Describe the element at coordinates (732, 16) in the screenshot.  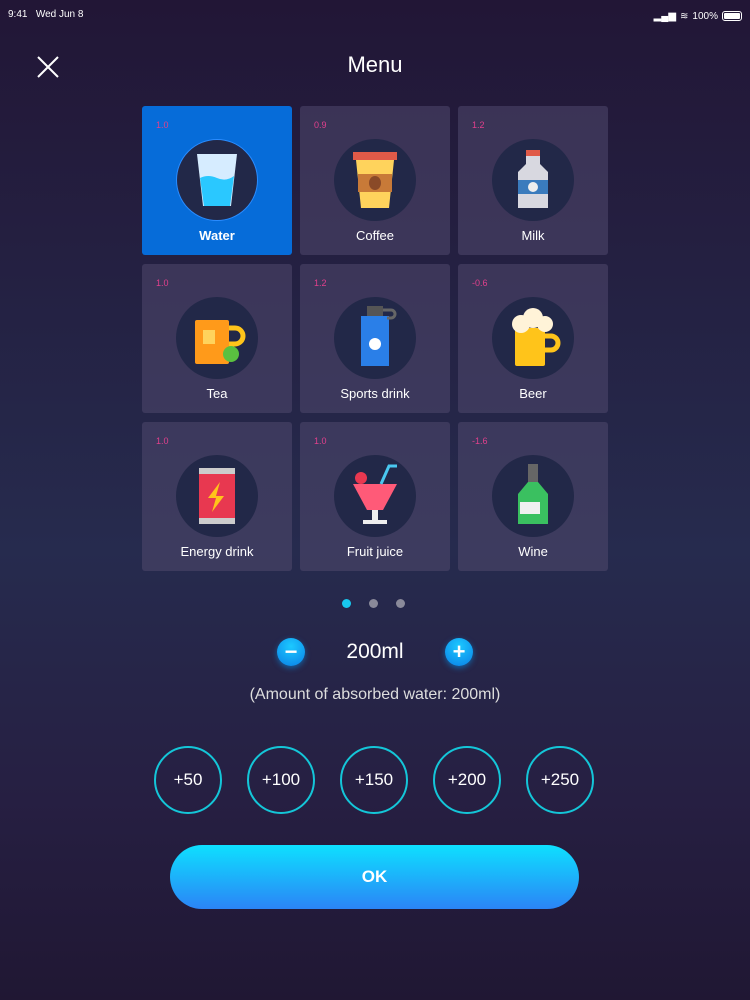
I see `battery-icon` at that location.